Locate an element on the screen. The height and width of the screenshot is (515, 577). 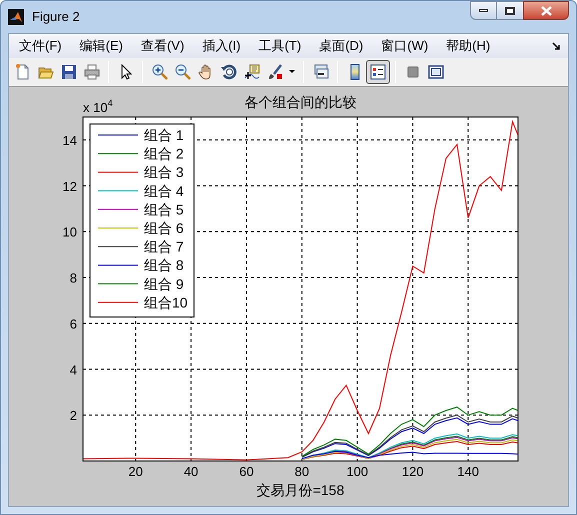
legend-label: 组合 1 is located at coordinates (164, 135).